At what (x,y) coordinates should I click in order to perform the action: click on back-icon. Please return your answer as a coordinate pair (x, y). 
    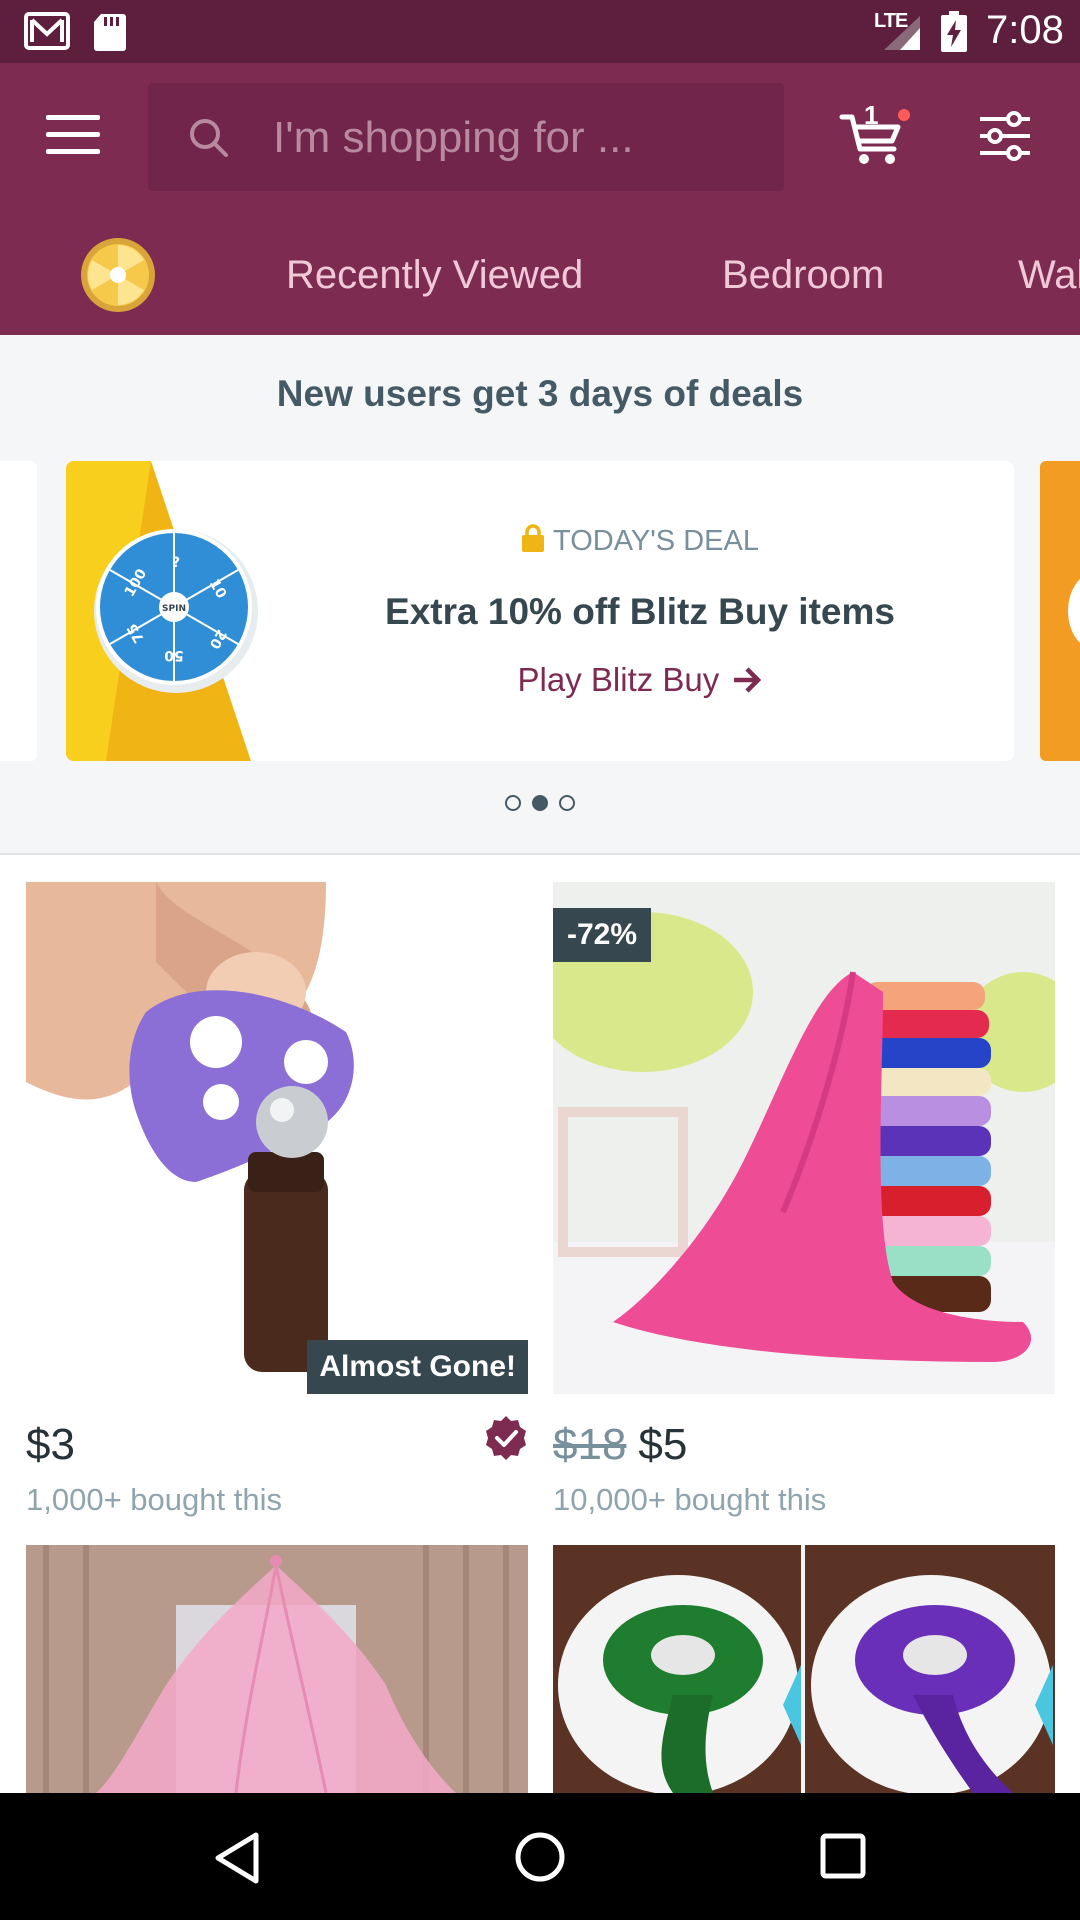
    Looking at the image, I should click on (237, 1858).